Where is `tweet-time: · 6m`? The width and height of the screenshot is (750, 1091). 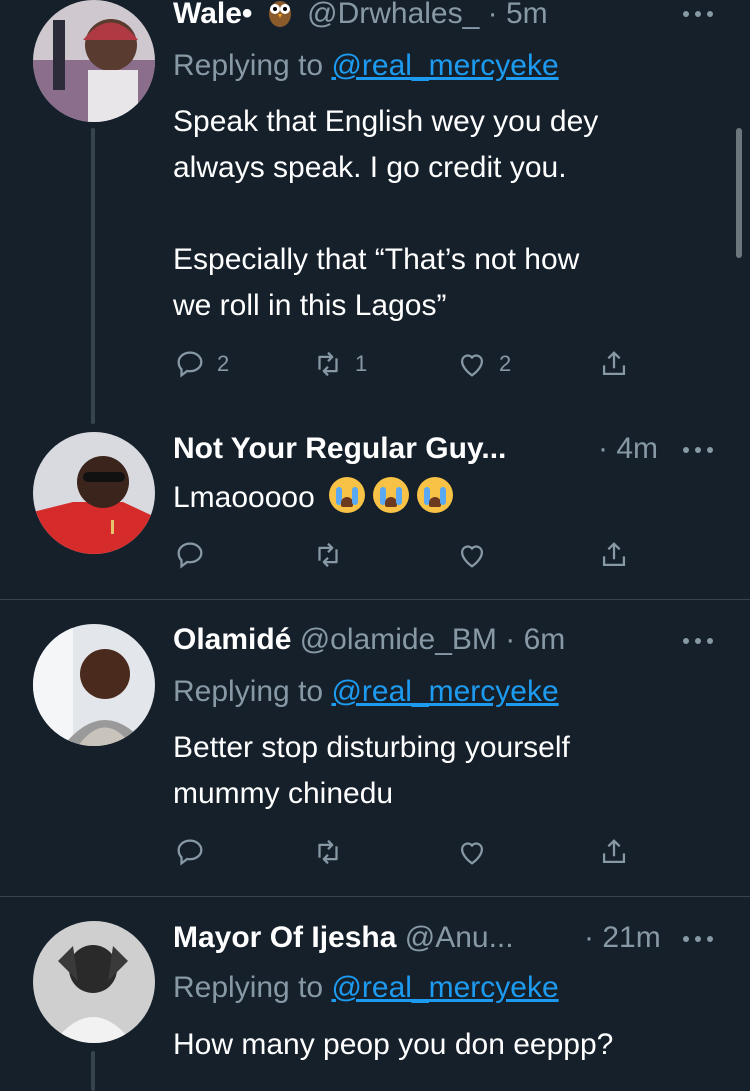 tweet-time: · 6m is located at coordinates (535, 639).